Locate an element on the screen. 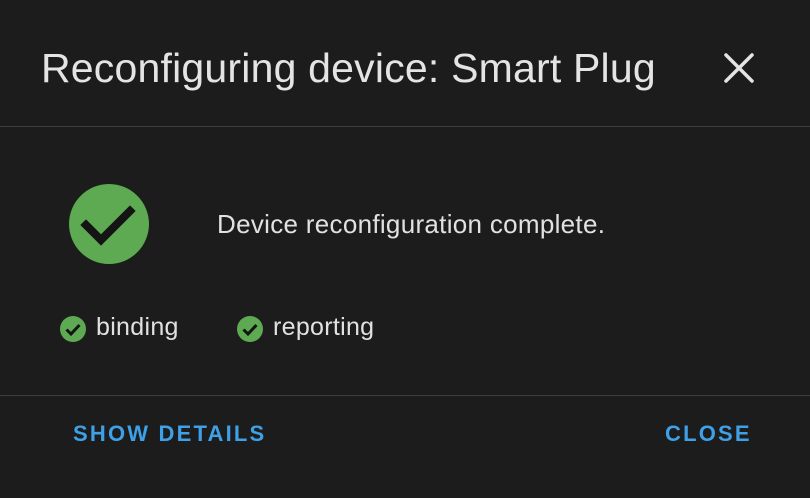 The width and height of the screenshot is (810, 498). step-label: binding is located at coordinates (137, 327).